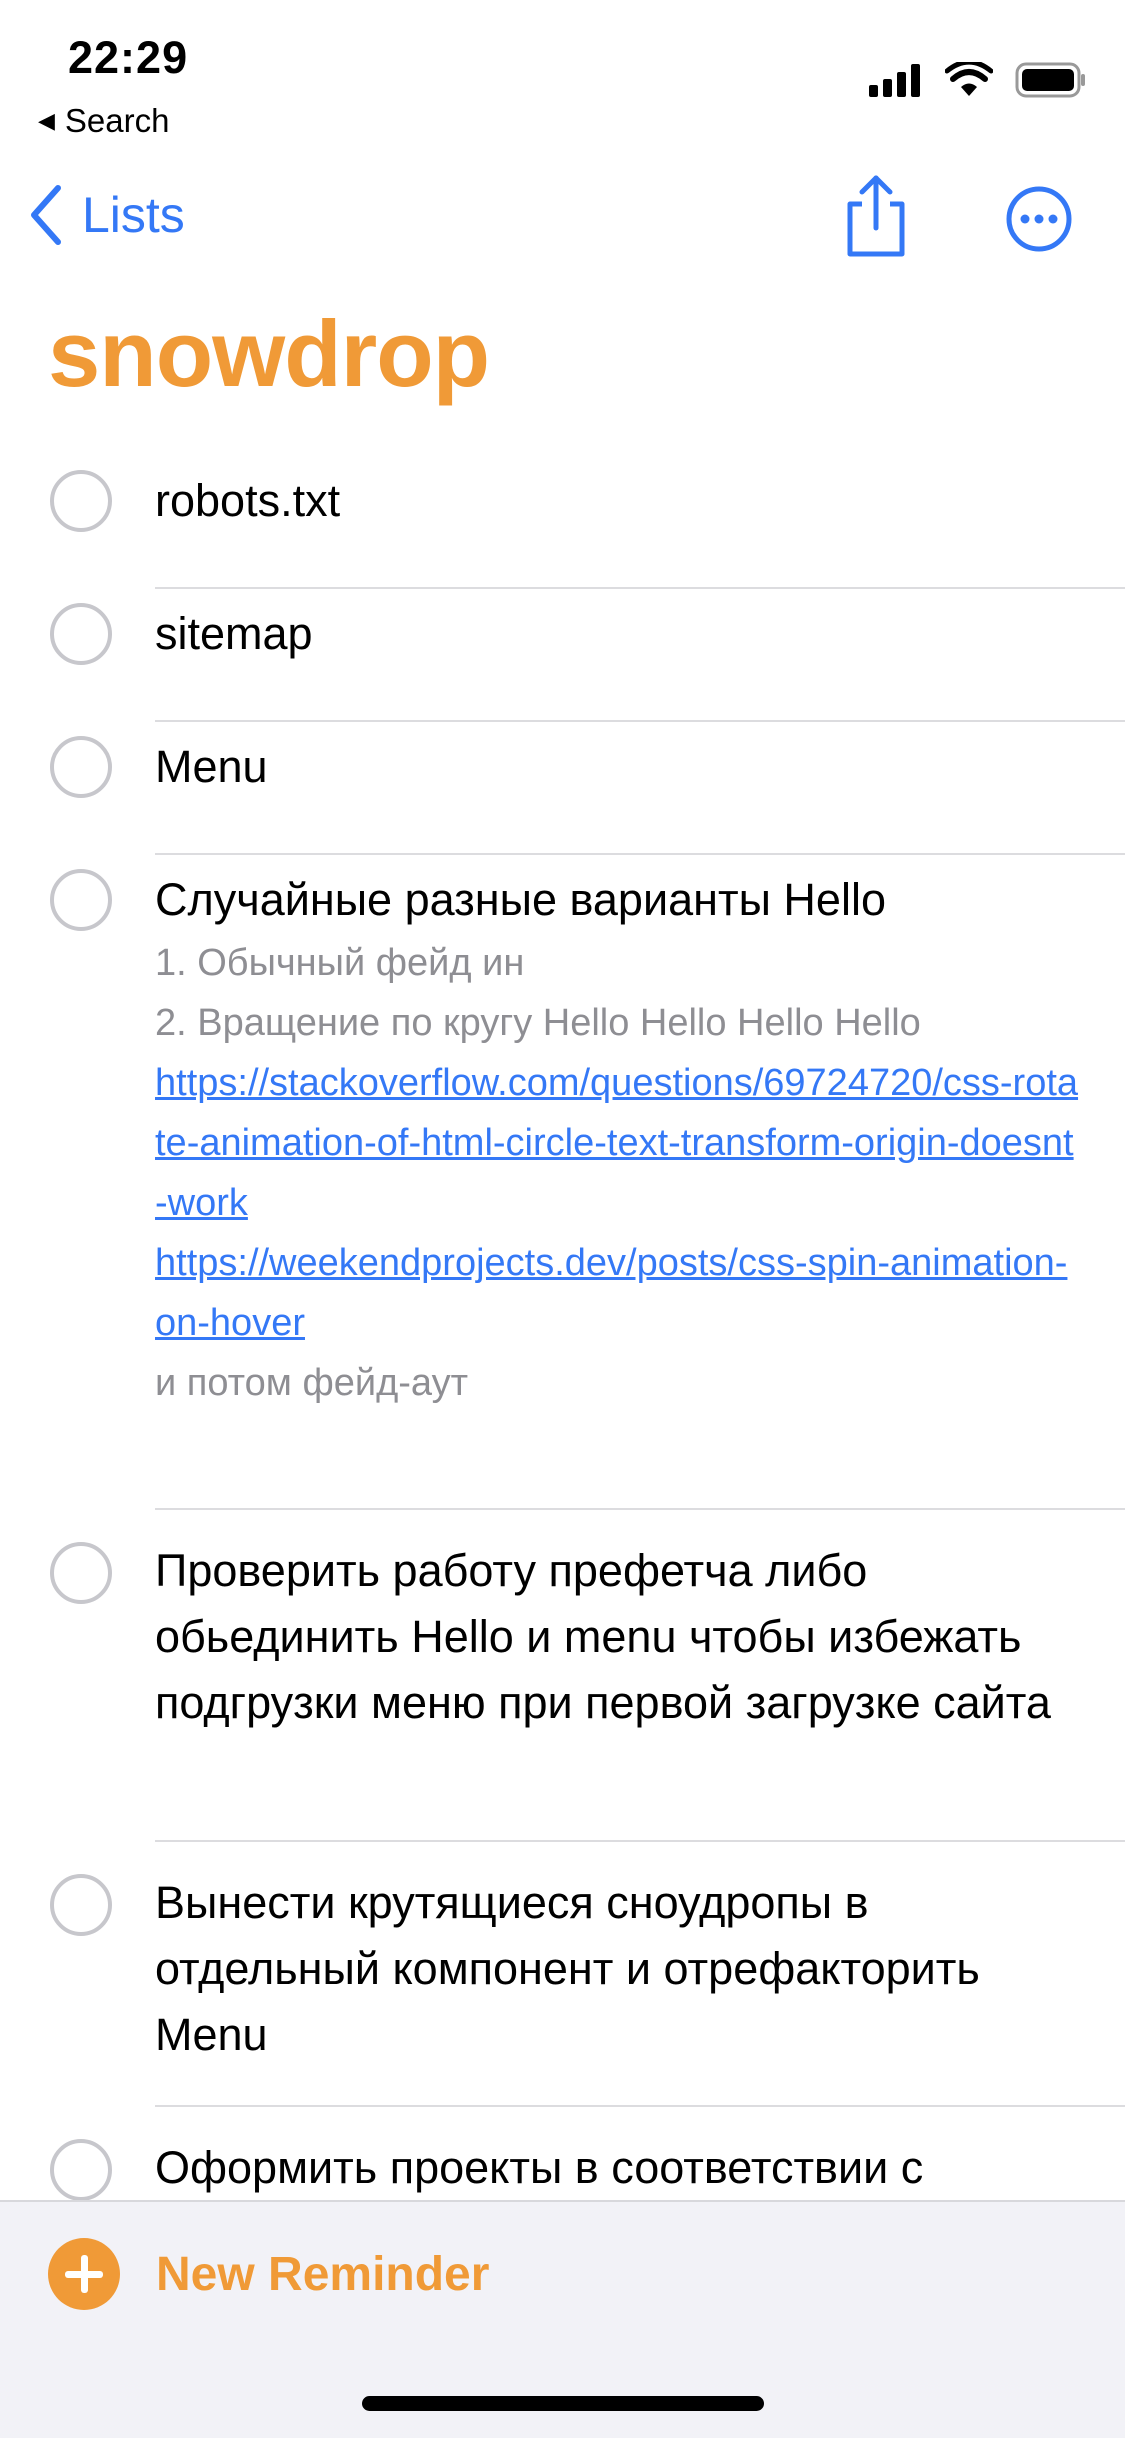 The height and width of the screenshot is (2438, 1125). I want to click on share-button, so click(876, 216).